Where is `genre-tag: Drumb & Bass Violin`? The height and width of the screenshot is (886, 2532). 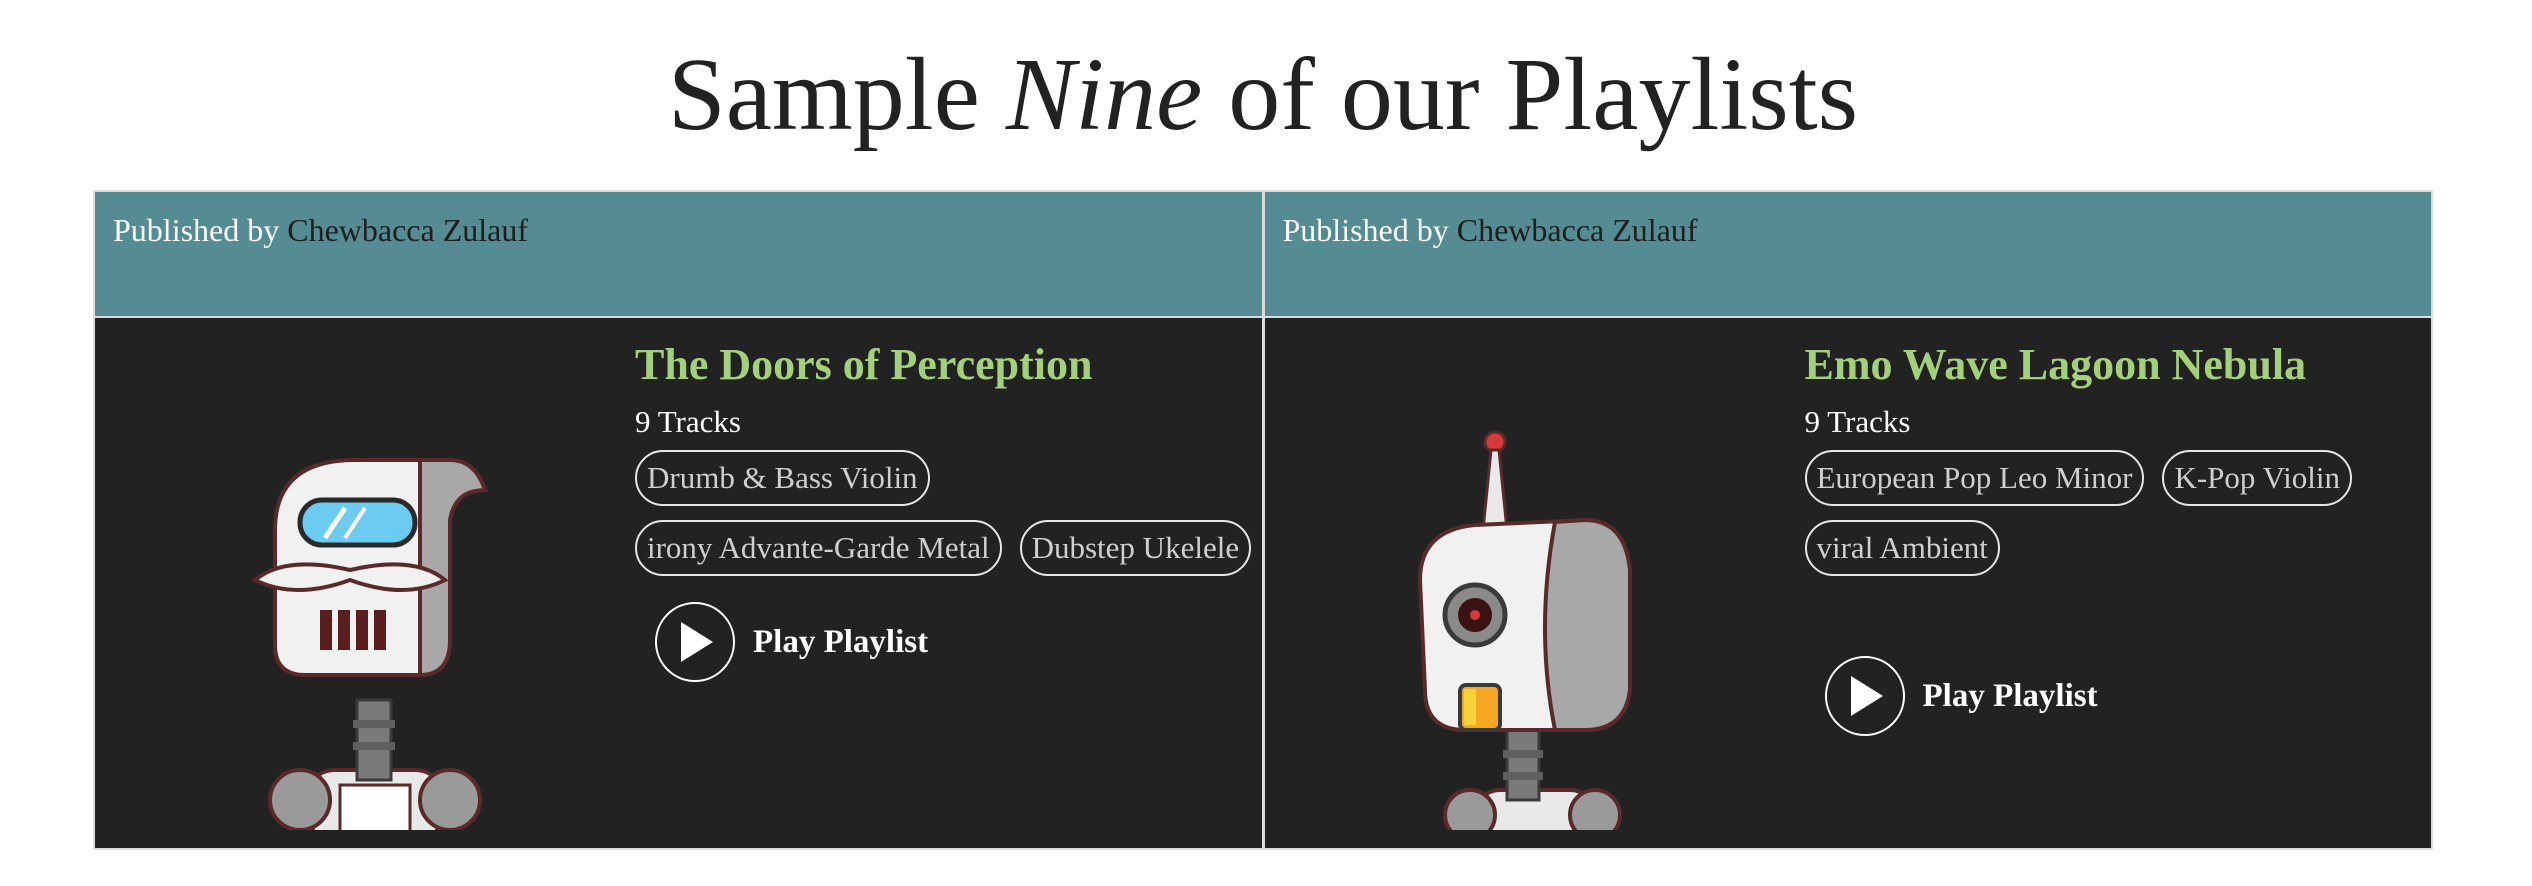 genre-tag: Drumb & Bass Violin is located at coordinates (782, 478).